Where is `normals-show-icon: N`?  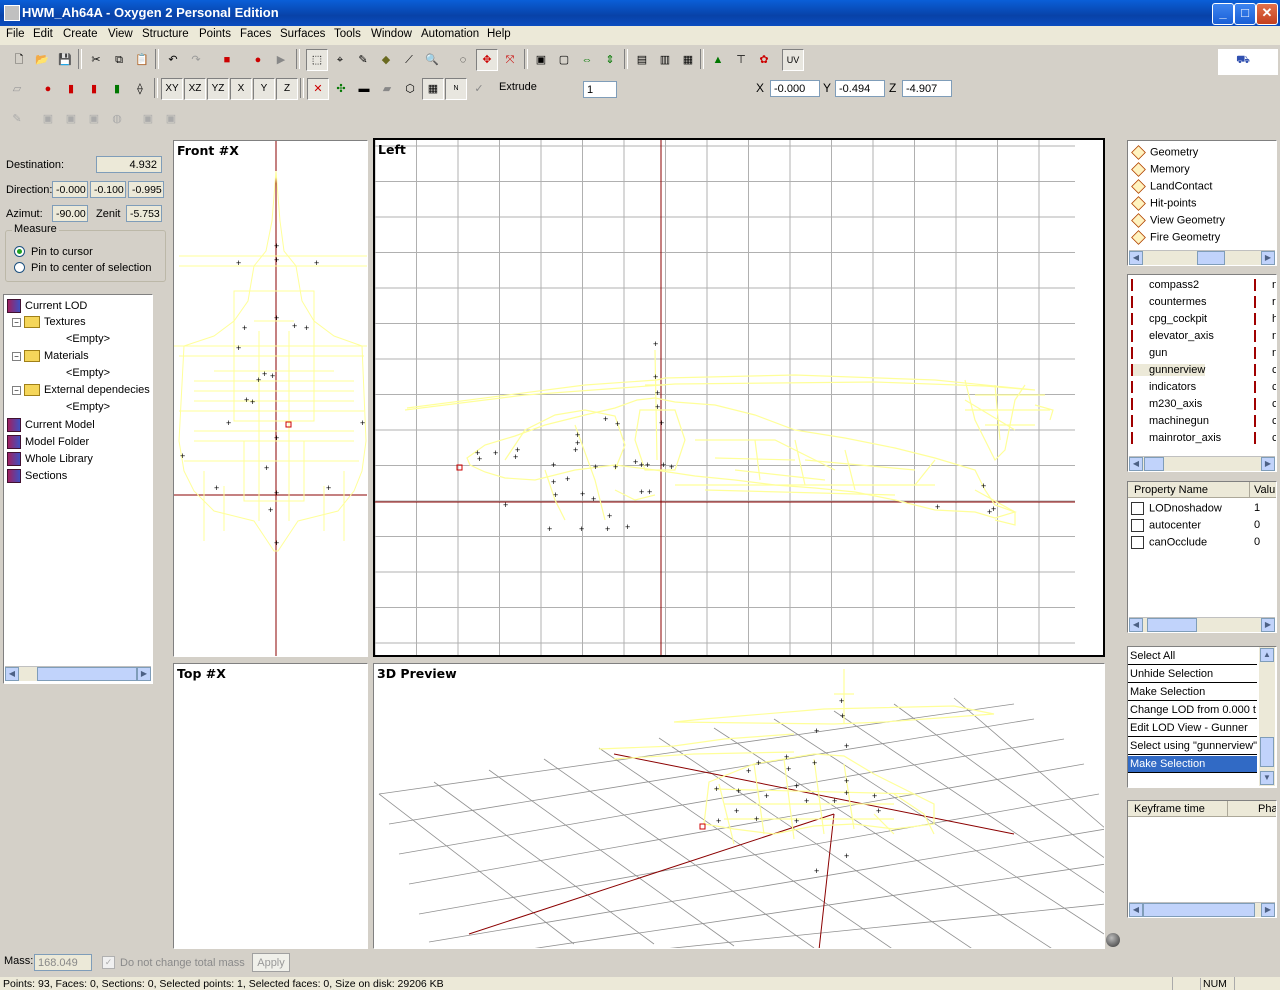 normals-show-icon: N is located at coordinates (456, 89).